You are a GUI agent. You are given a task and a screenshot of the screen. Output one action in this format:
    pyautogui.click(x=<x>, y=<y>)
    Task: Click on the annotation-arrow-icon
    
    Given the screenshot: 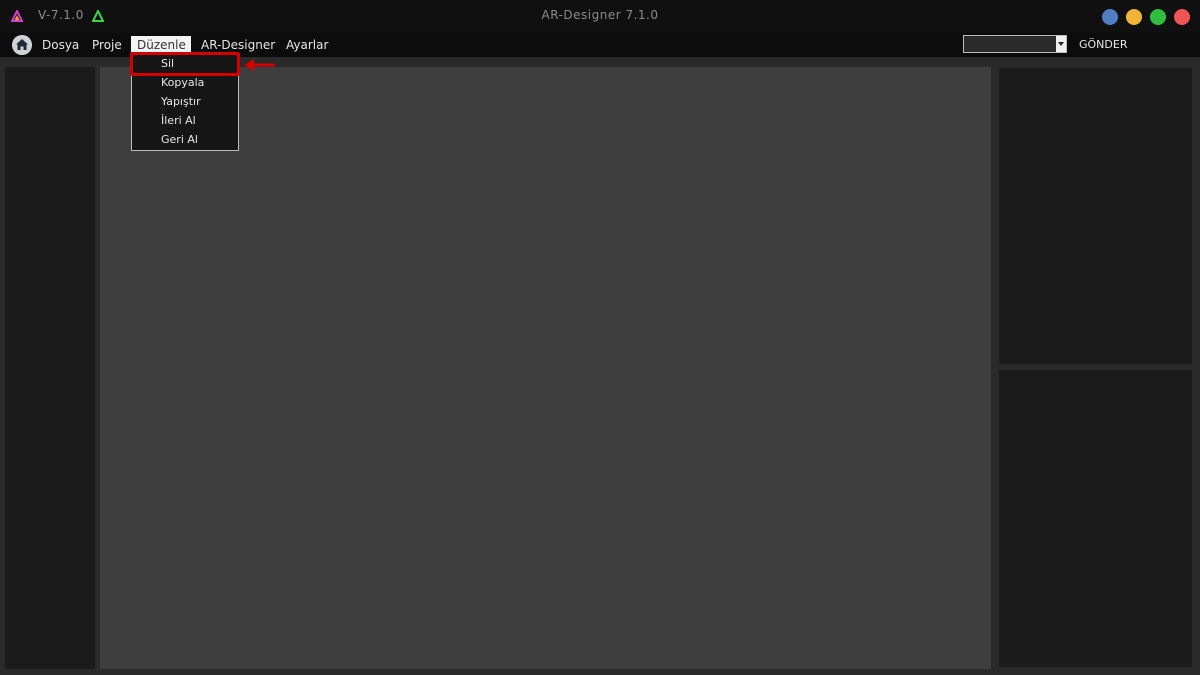 What is the action you would take?
    pyautogui.click(x=259, y=65)
    